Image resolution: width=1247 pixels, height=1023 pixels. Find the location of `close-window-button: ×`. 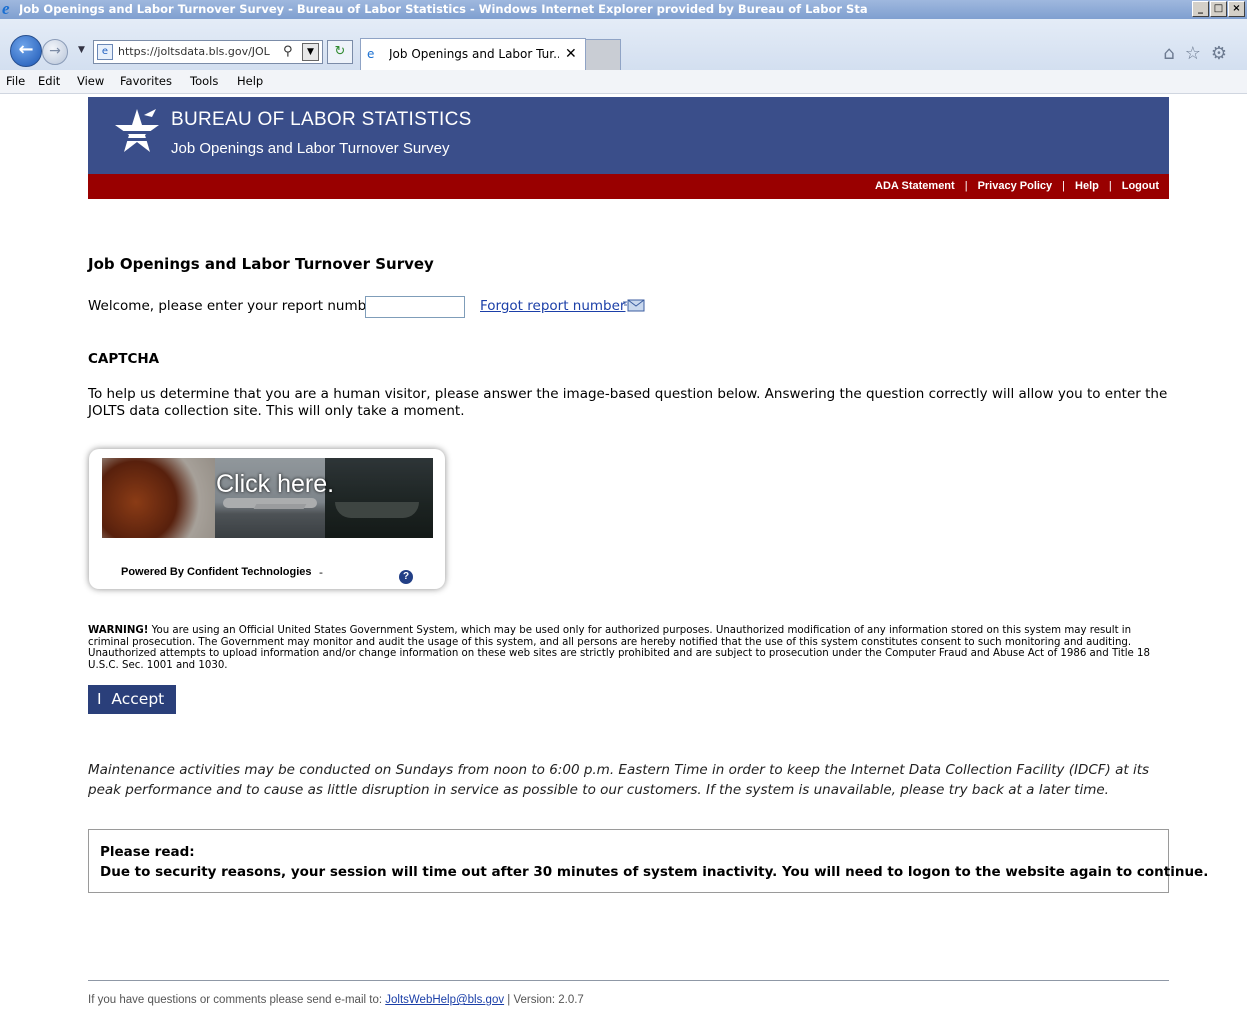

close-window-button: × is located at coordinates (1236, 9).